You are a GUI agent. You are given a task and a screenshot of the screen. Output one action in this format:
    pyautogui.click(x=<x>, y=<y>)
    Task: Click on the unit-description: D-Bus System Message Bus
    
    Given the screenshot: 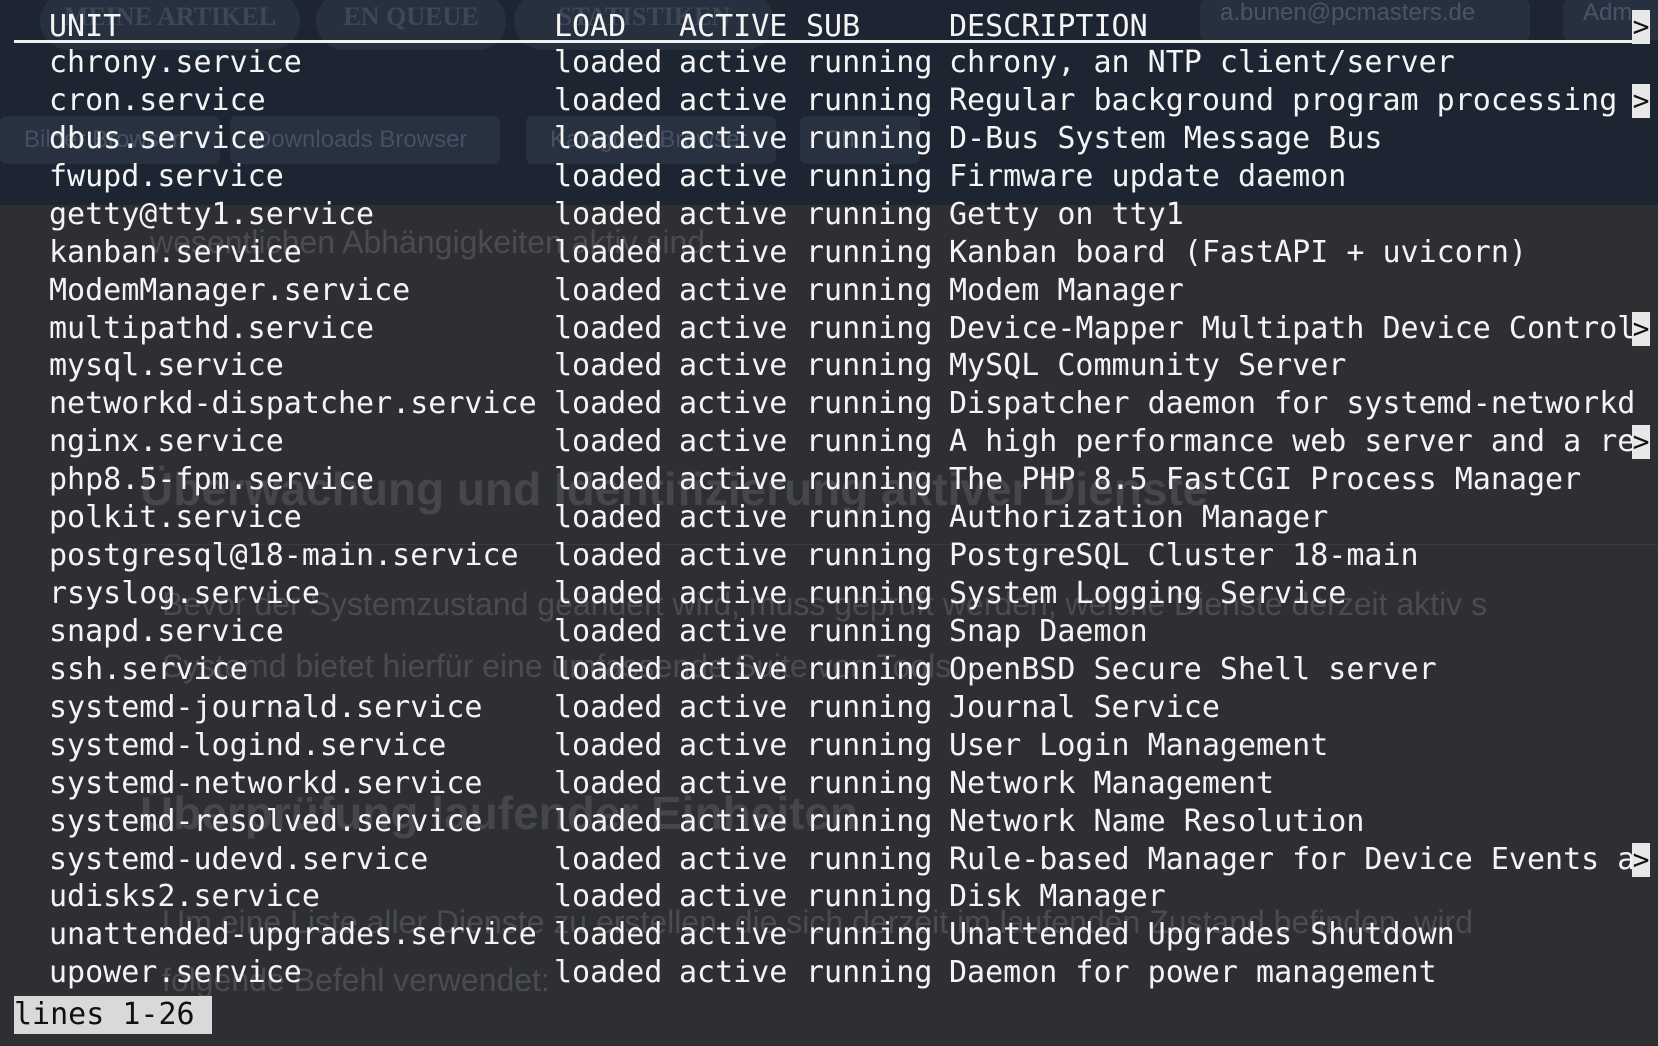 What is the action you would take?
    pyautogui.click(x=1166, y=138)
    